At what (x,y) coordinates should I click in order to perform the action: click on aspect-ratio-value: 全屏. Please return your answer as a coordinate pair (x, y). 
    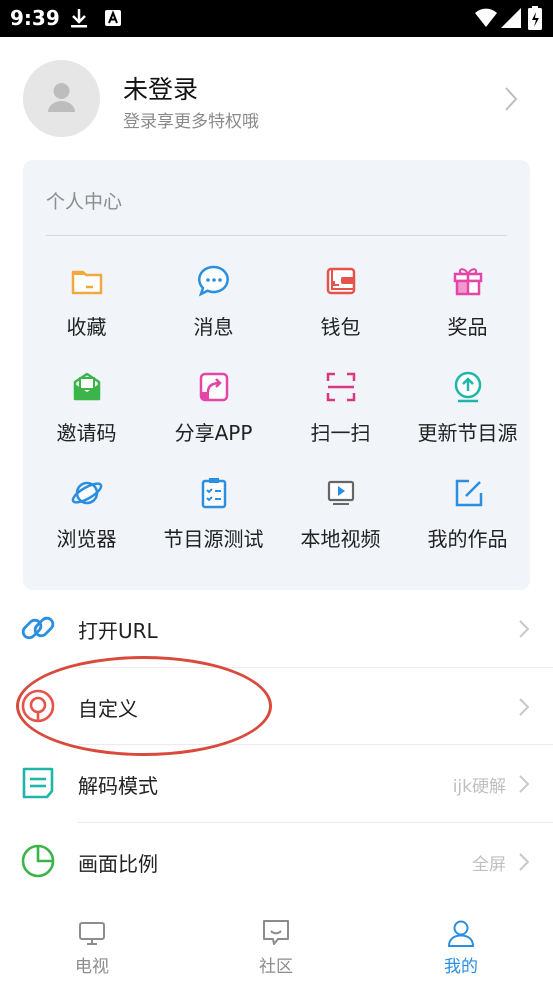
    Looking at the image, I should click on (489, 865).